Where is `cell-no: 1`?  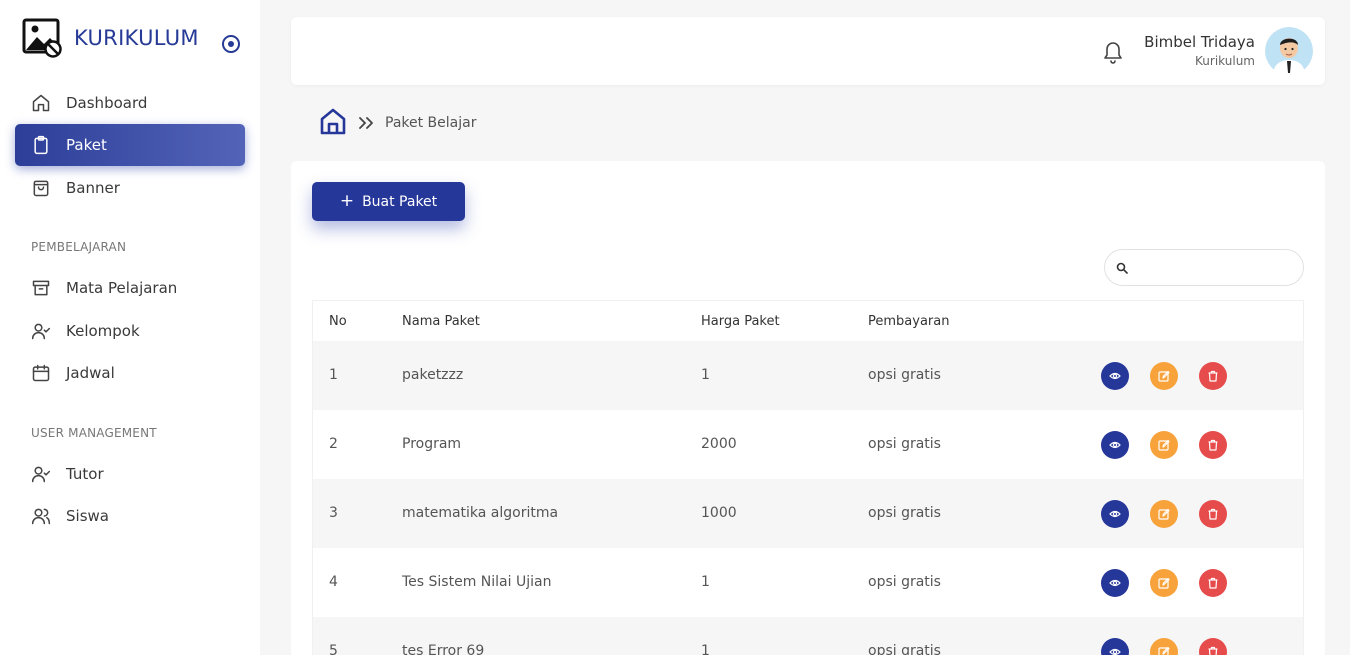
cell-no: 1 is located at coordinates (333, 375).